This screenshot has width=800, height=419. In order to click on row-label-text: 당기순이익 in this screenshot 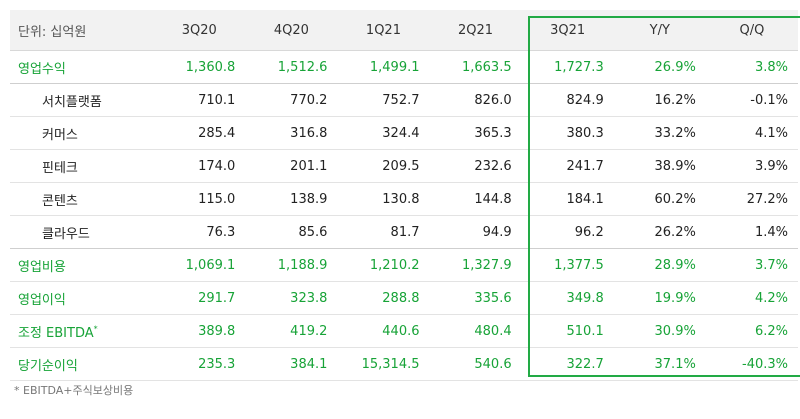, I will do `click(48, 366)`.